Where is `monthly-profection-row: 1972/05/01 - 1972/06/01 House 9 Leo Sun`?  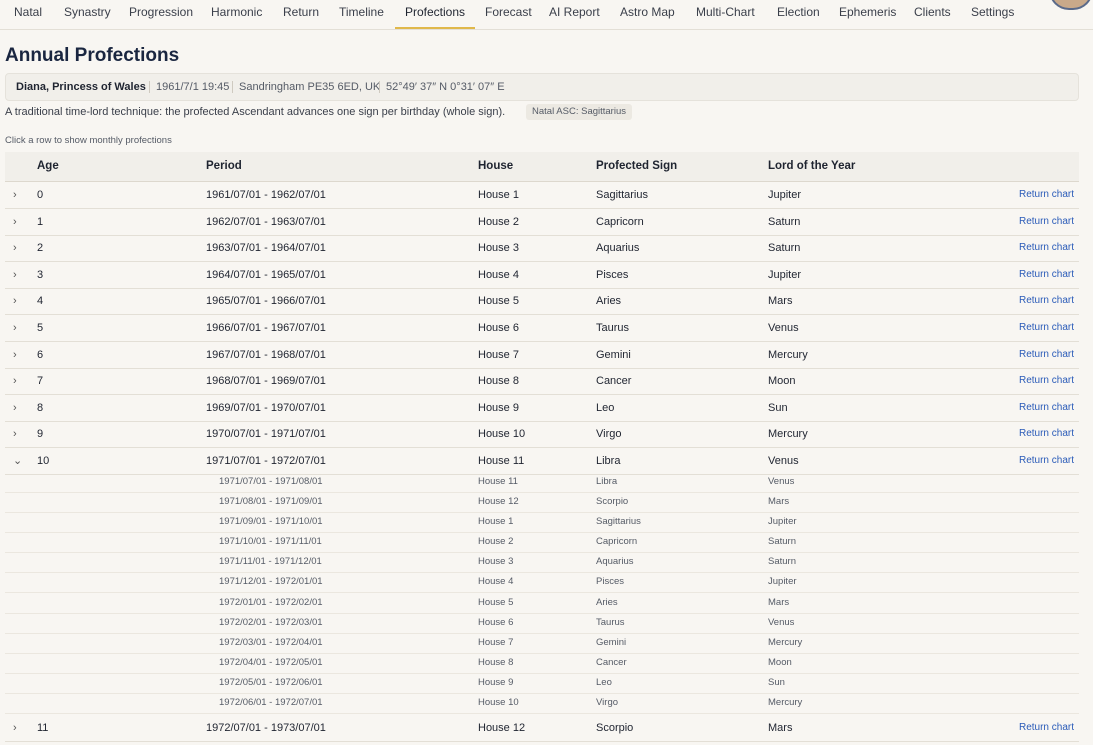
monthly-profection-row: 1972/05/01 - 1972/06/01 House 9 Leo Sun is located at coordinates (542, 683).